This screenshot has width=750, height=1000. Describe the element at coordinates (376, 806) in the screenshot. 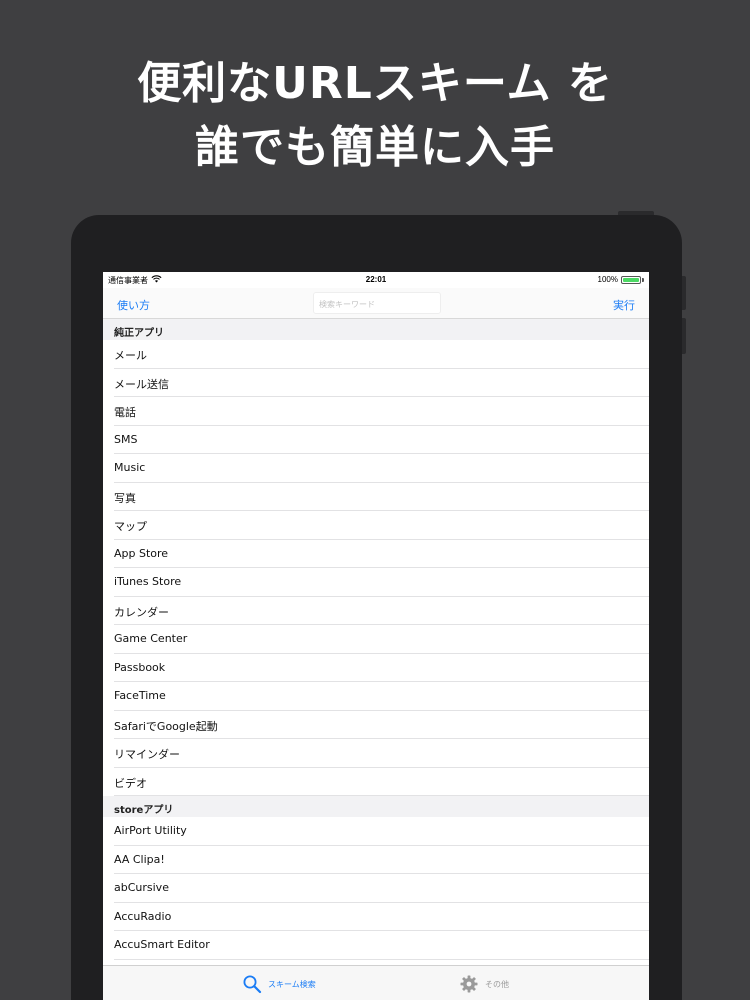

I see `section-header: storeアプリ` at that location.